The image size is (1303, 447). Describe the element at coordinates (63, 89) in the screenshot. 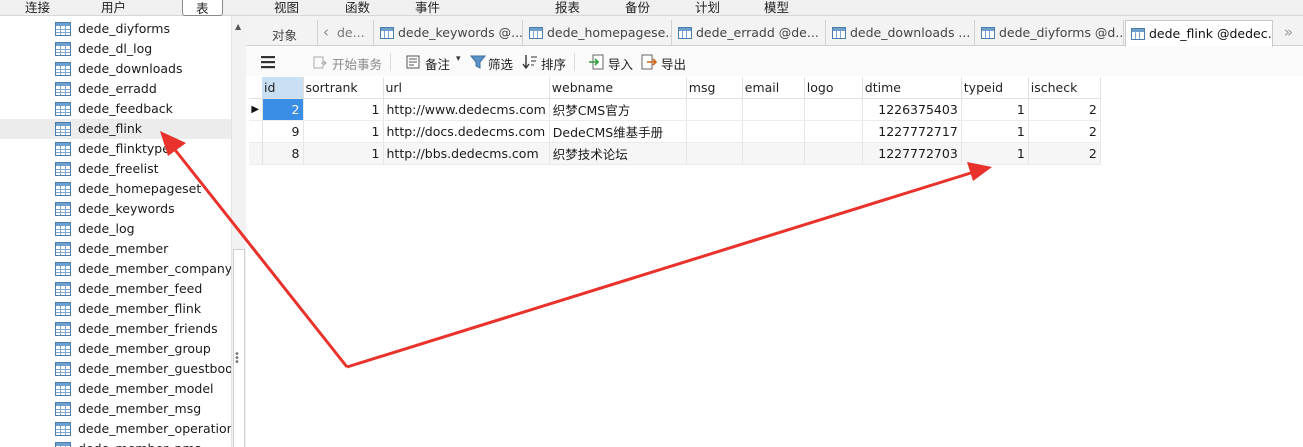

I see `table-icon` at that location.